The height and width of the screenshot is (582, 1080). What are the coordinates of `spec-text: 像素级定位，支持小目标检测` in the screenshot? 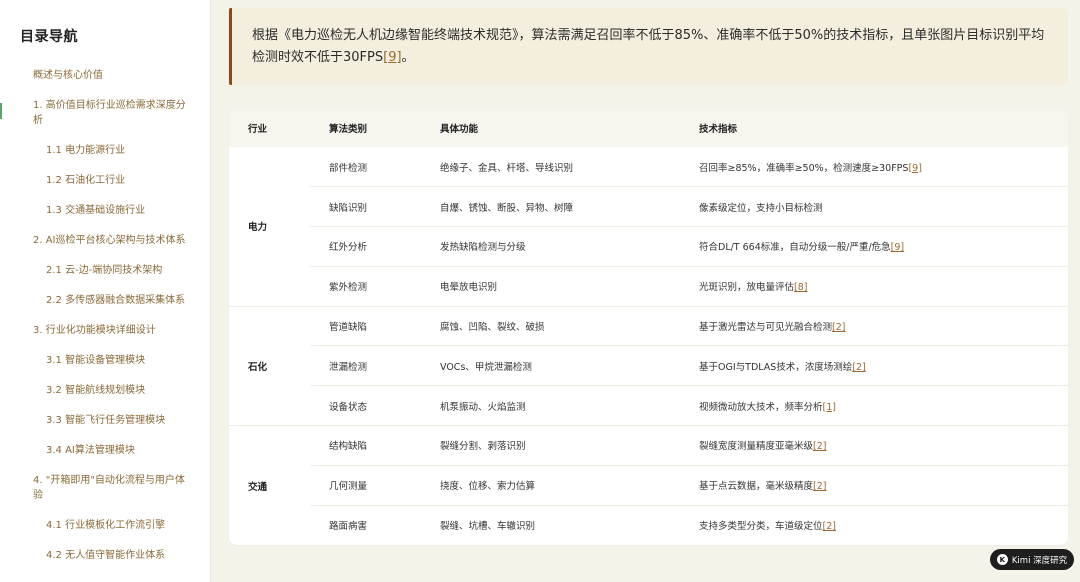 It's located at (761, 208).